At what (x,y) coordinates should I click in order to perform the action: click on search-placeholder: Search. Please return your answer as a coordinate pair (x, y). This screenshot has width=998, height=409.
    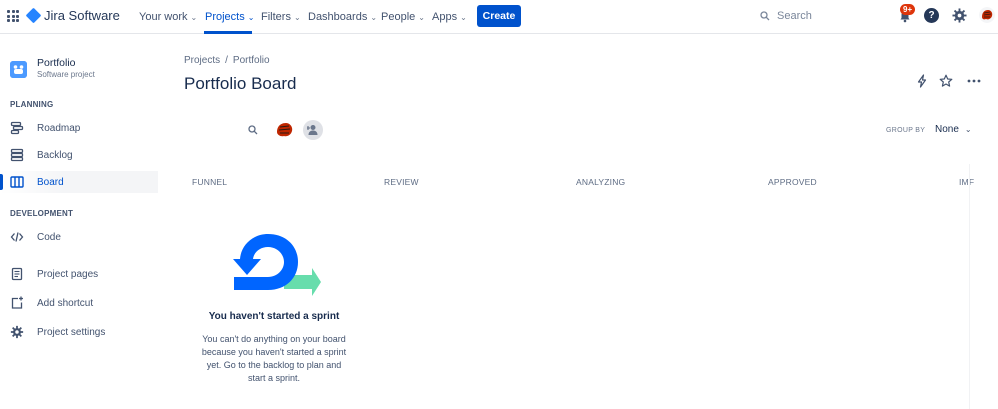
    Looking at the image, I should click on (794, 16).